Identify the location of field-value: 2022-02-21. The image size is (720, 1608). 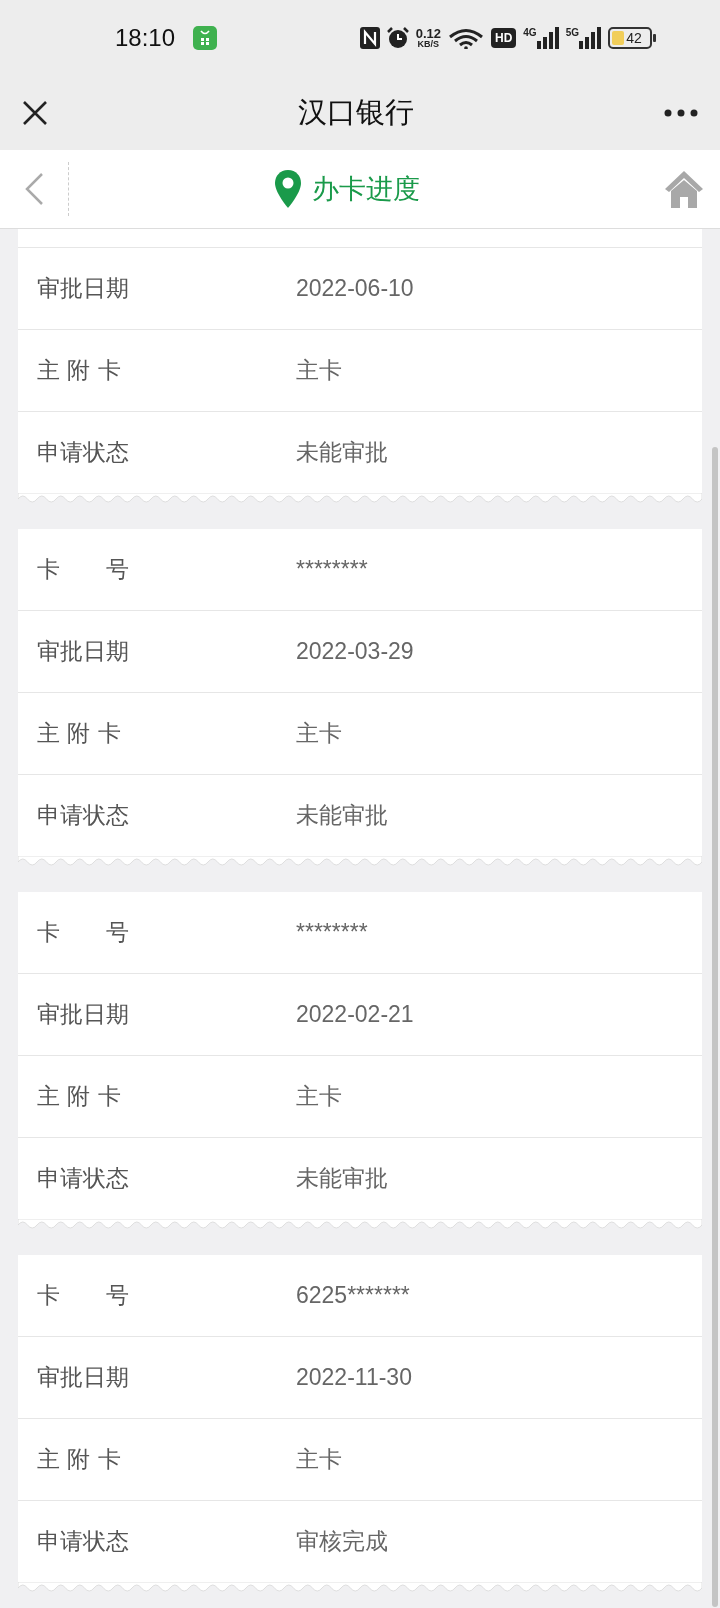
(355, 1014).